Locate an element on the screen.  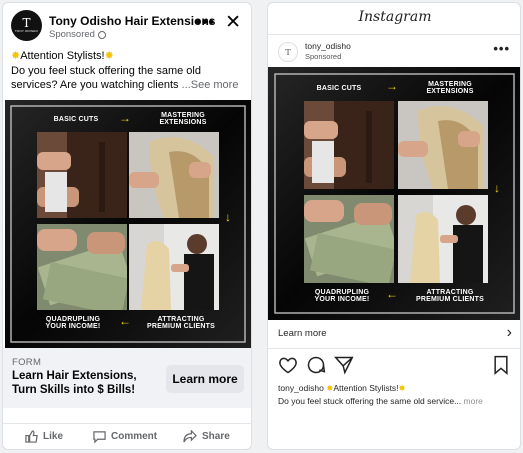
see-more-link: ...See more is located at coordinates (210, 85).